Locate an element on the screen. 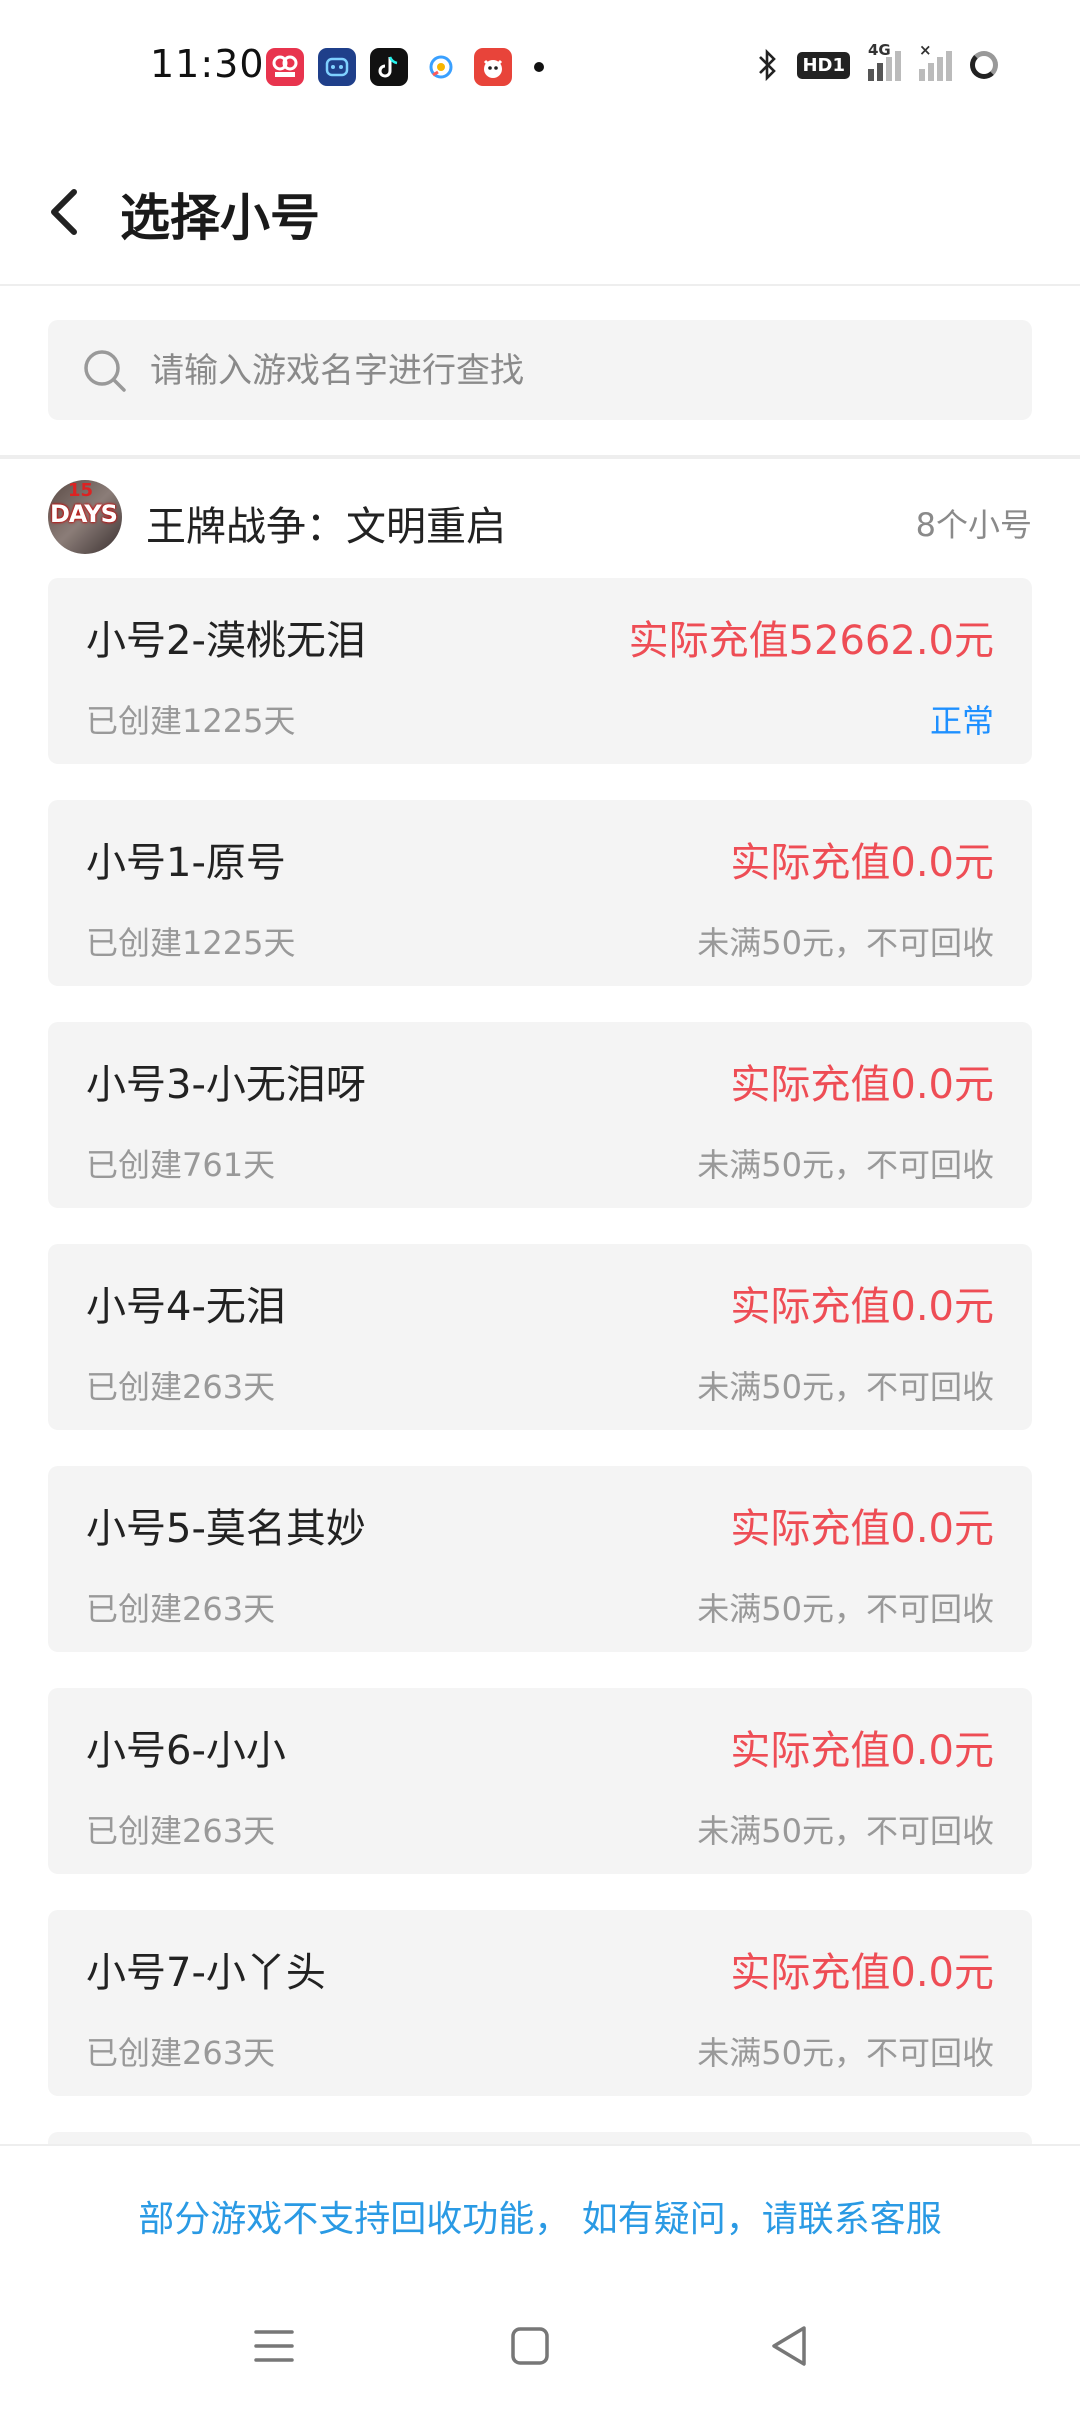 This screenshot has height=2412, width=1080. page-title: 选择小号 is located at coordinates (220, 218).